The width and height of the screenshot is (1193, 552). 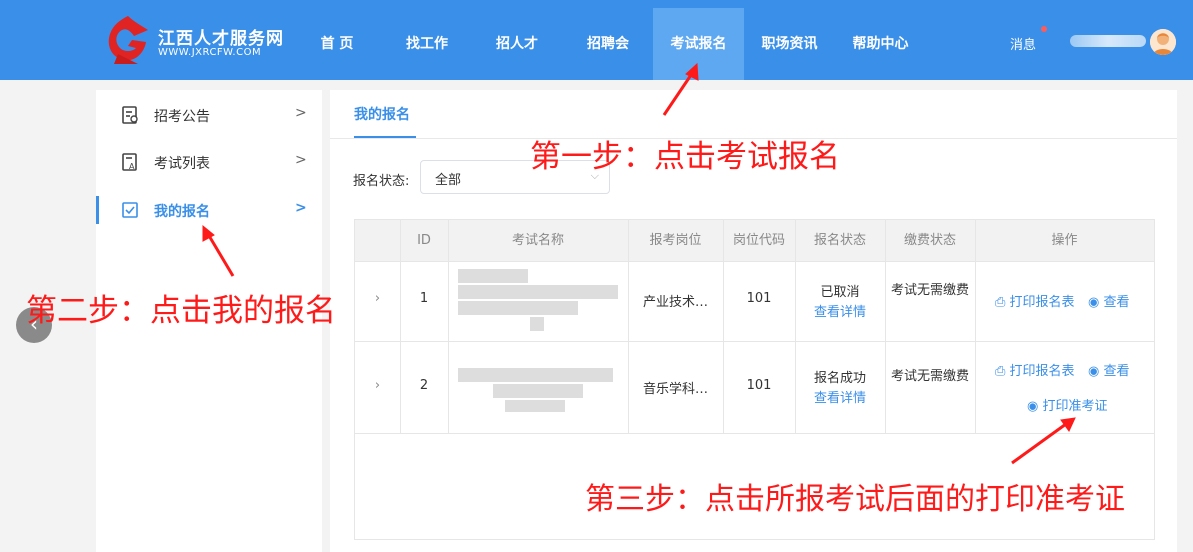 What do you see at coordinates (218, 250) in the screenshot?
I see `arrow-step2-icon` at bounding box center [218, 250].